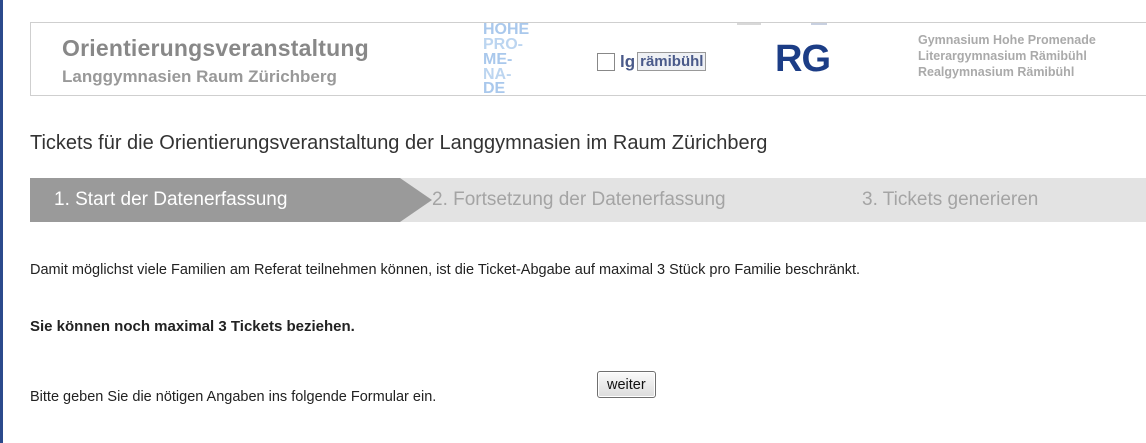  I want to click on step-3-label: 3. Tickets generieren, so click(950, 199).